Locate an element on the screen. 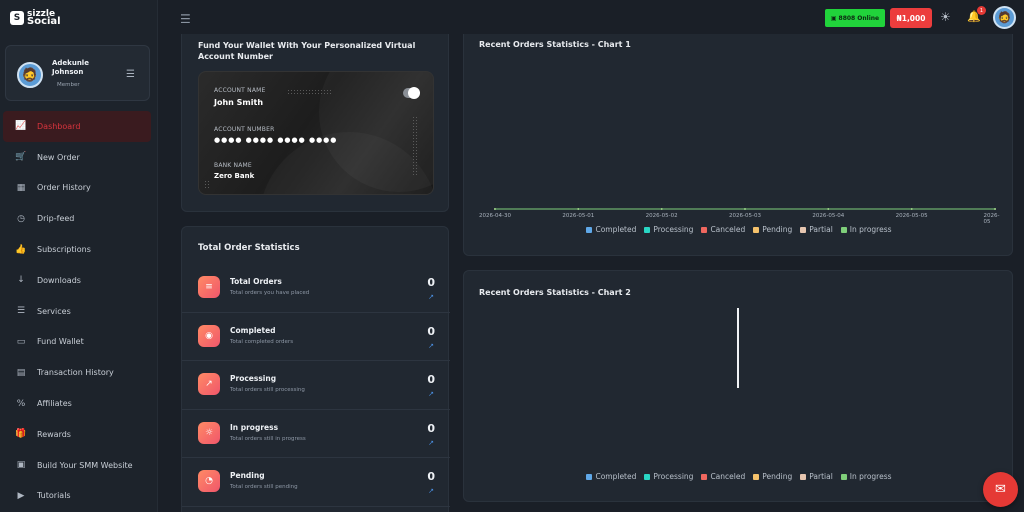 This screenshot has height=512, width=1024. menu-toggle-icon: ☰ is located at coordinates (185, 19).